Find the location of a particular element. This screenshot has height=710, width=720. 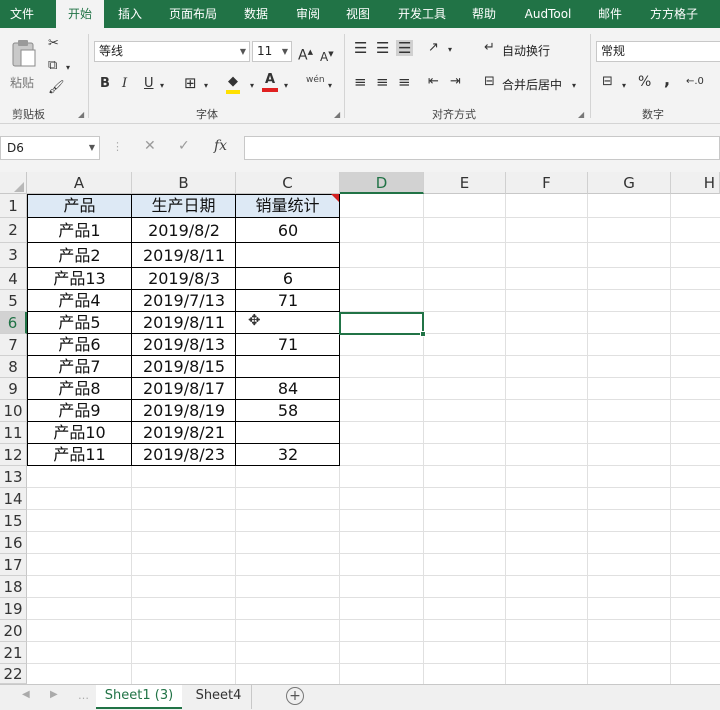

row-header-13: 13 is located at coordinates (13, 477).